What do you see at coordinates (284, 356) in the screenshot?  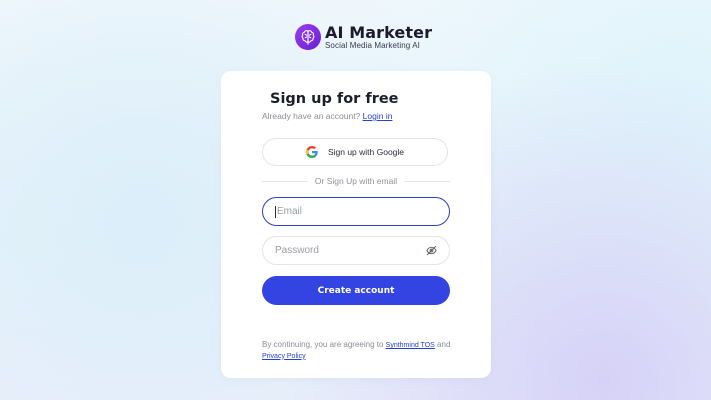 I see `privacy-policy-link: Privacy Policy` at bounding box center [284, 356].